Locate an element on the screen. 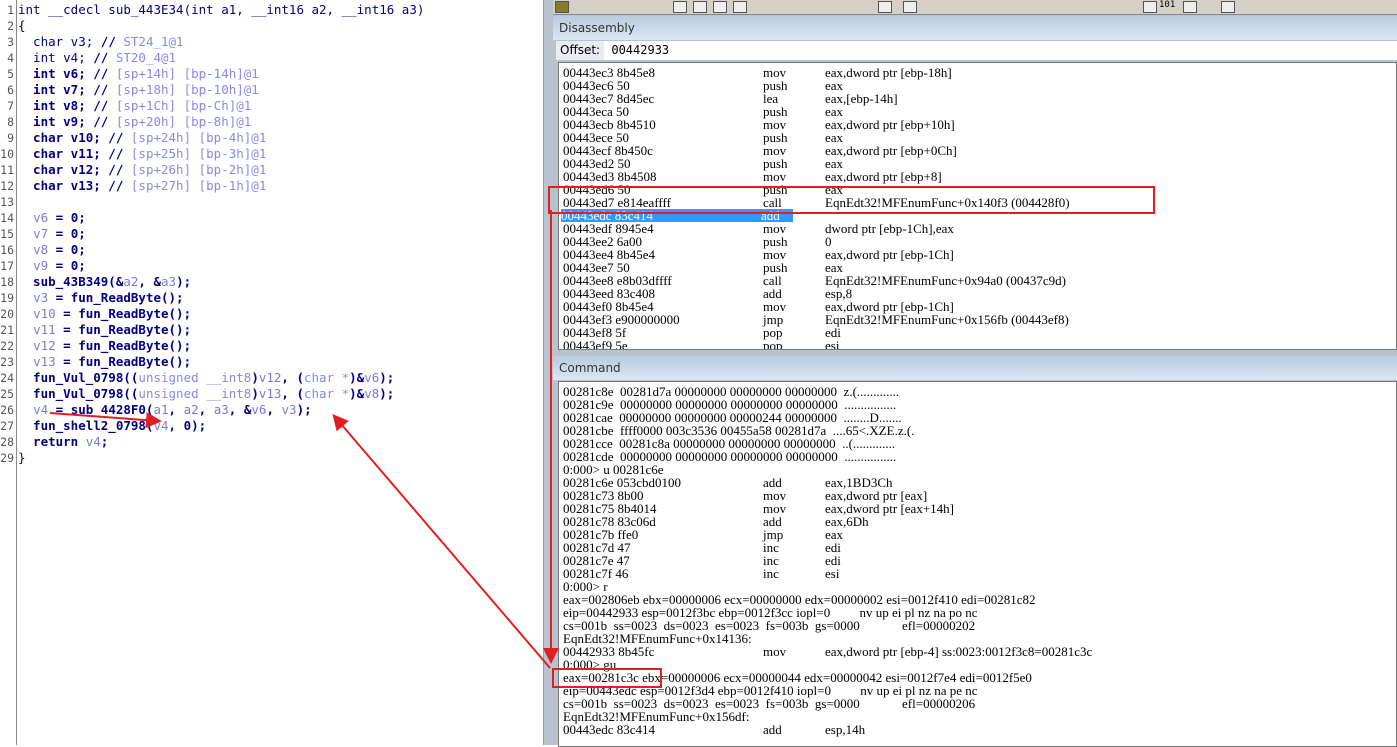 The image size is (1397, 747). code-token: int v6; // is located at coordinates (67, 73).